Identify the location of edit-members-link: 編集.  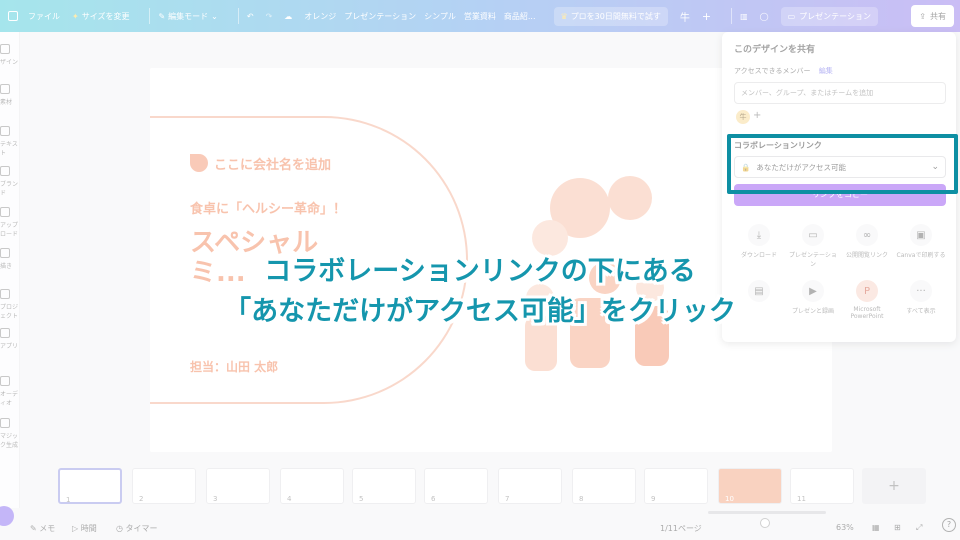
(826, 71).